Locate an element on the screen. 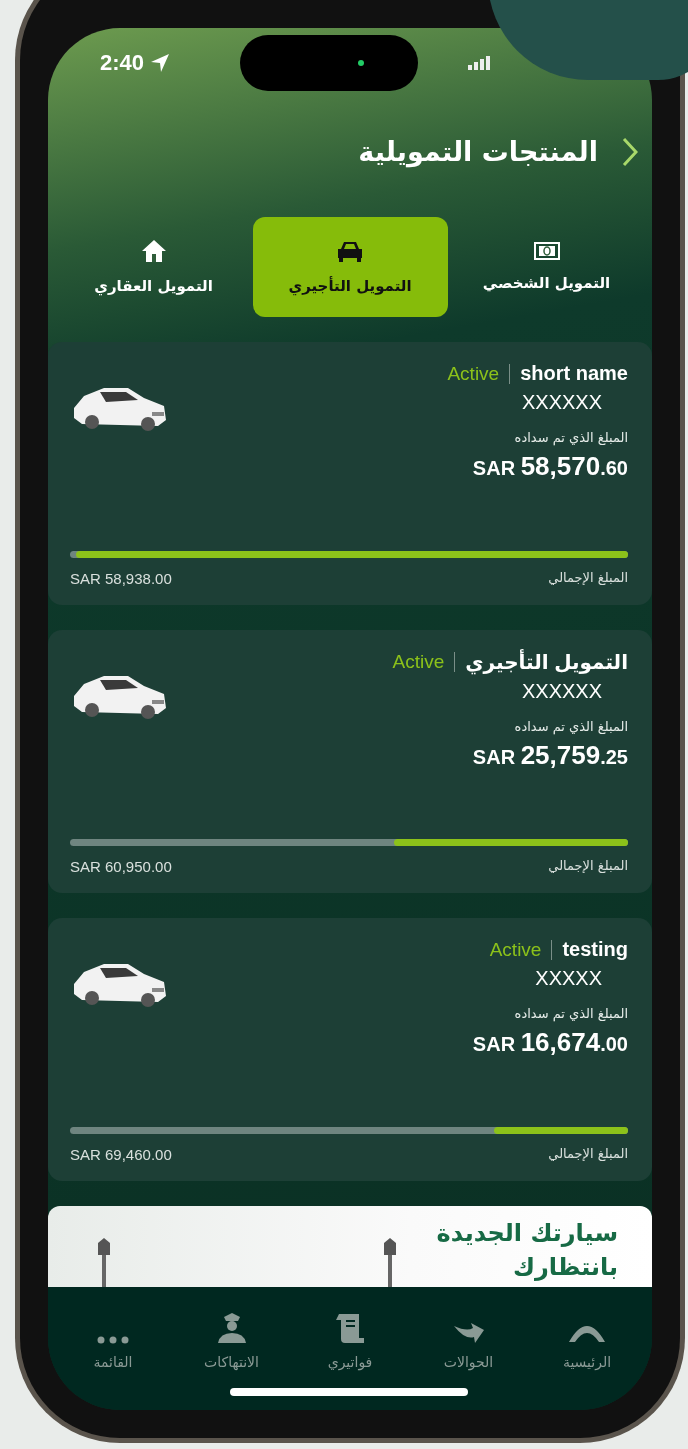  nav-item: الحوالات is located at coordinates (468, 1339).